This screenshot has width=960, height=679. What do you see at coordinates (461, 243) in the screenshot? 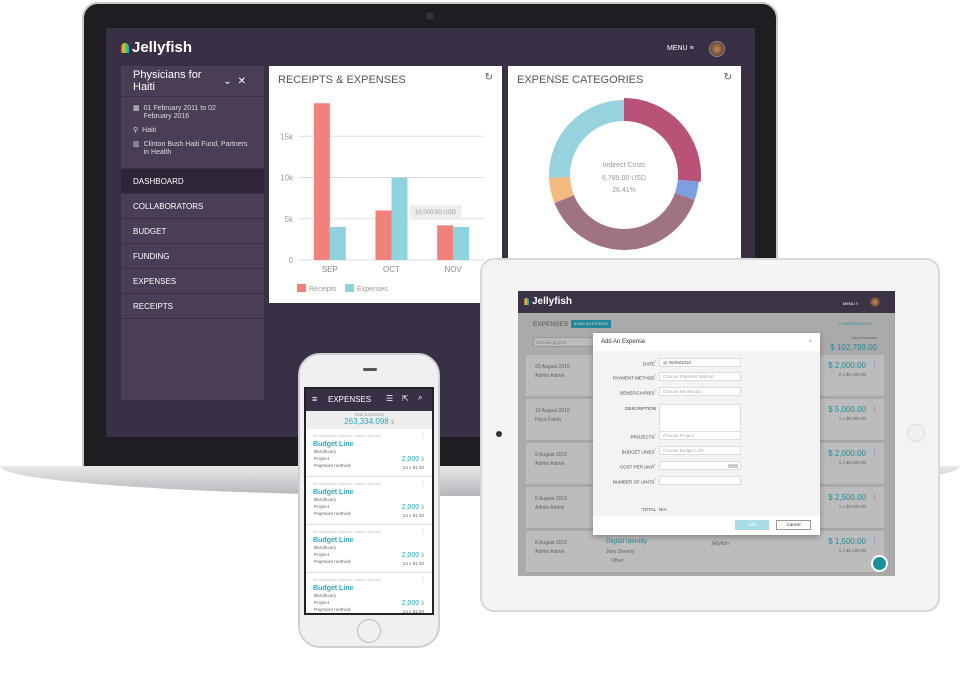
I see `bar-expenses-nov` at bounding box center [461, 243].